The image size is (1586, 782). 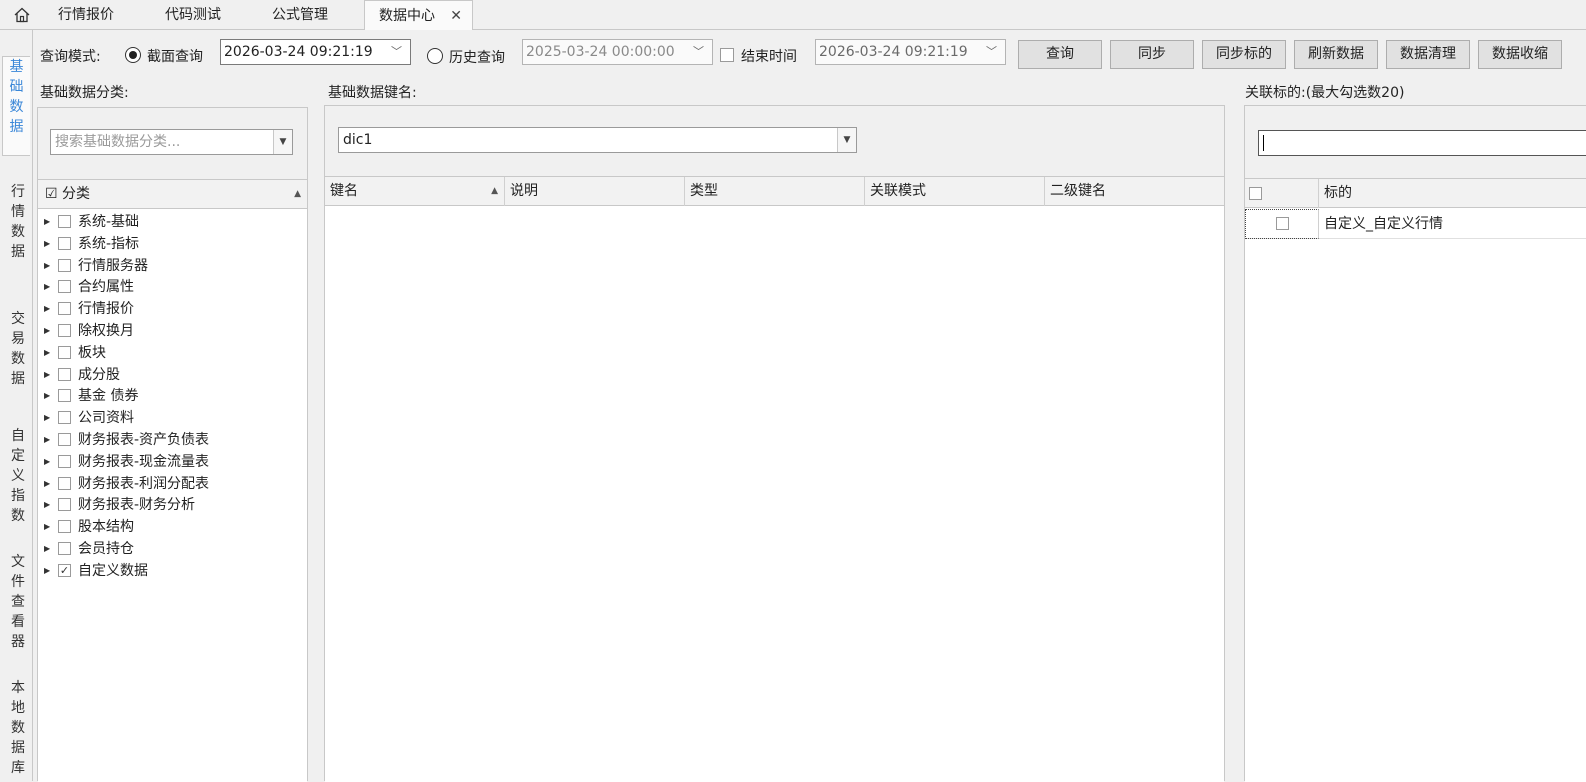 What do you see at coordinates (1336, 54) in the screenshot?
I see `refresh-data-button: 刷新数据` at bounding box center [1336, 54].